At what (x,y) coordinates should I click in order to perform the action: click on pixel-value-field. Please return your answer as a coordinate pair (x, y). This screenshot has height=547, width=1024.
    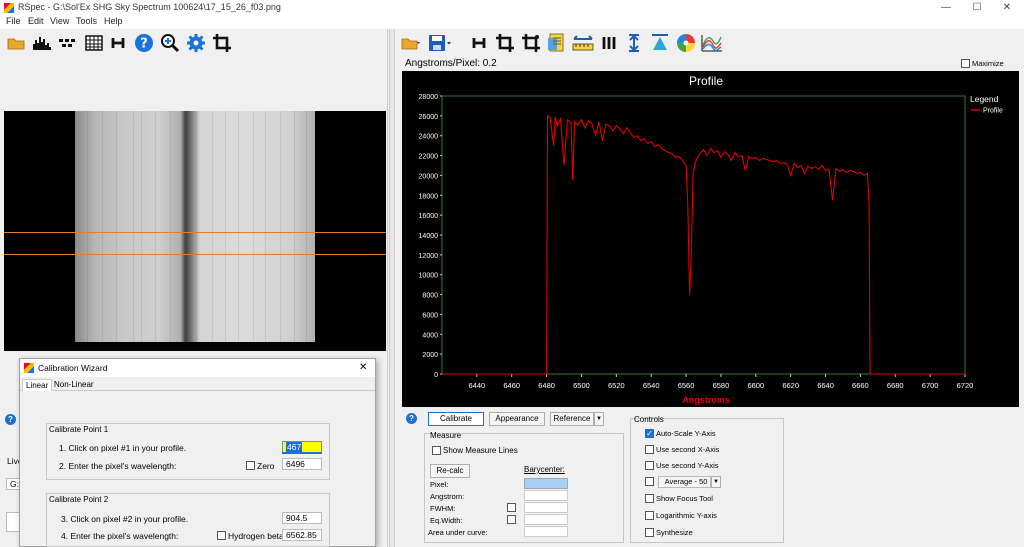
    Looking at the image, I should click on (546, 483).